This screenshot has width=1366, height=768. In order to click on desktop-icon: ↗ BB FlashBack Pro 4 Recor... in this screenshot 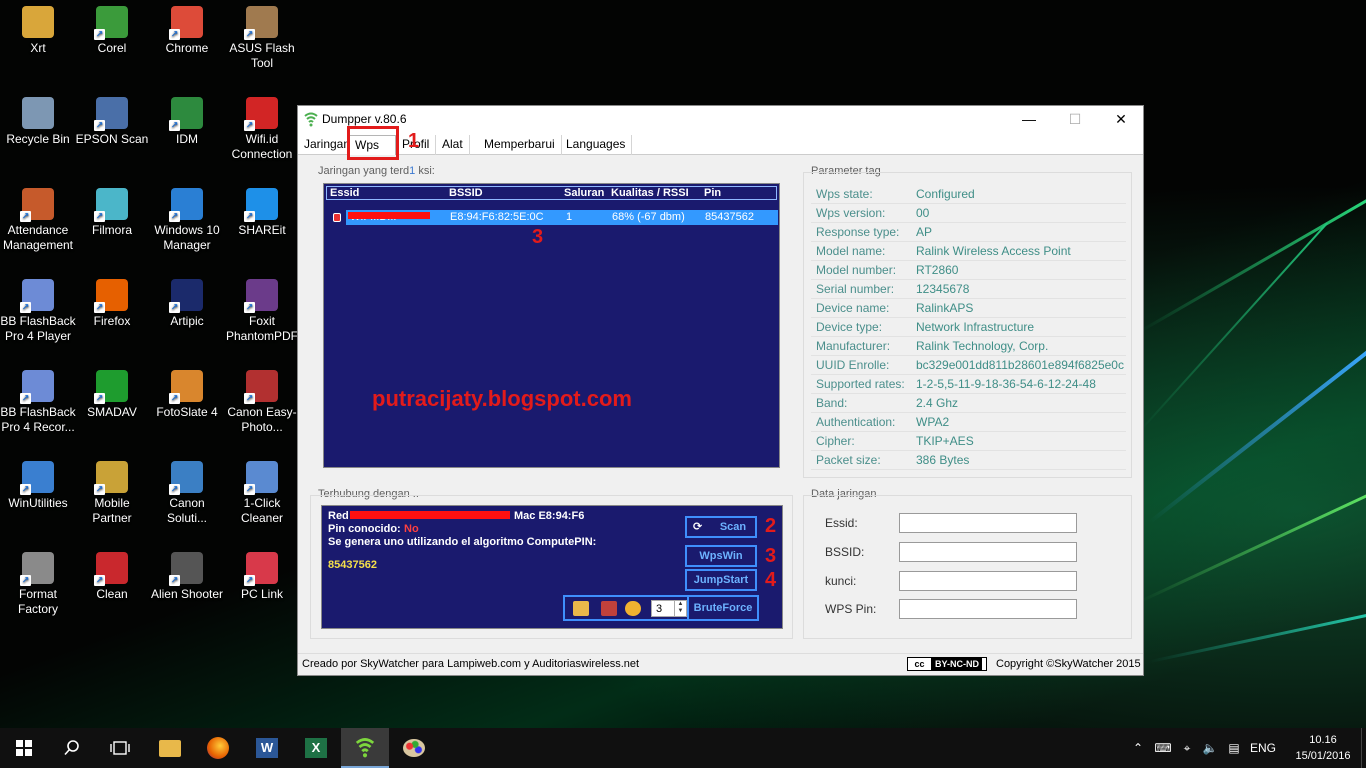, I will do `click(38, 402)`.